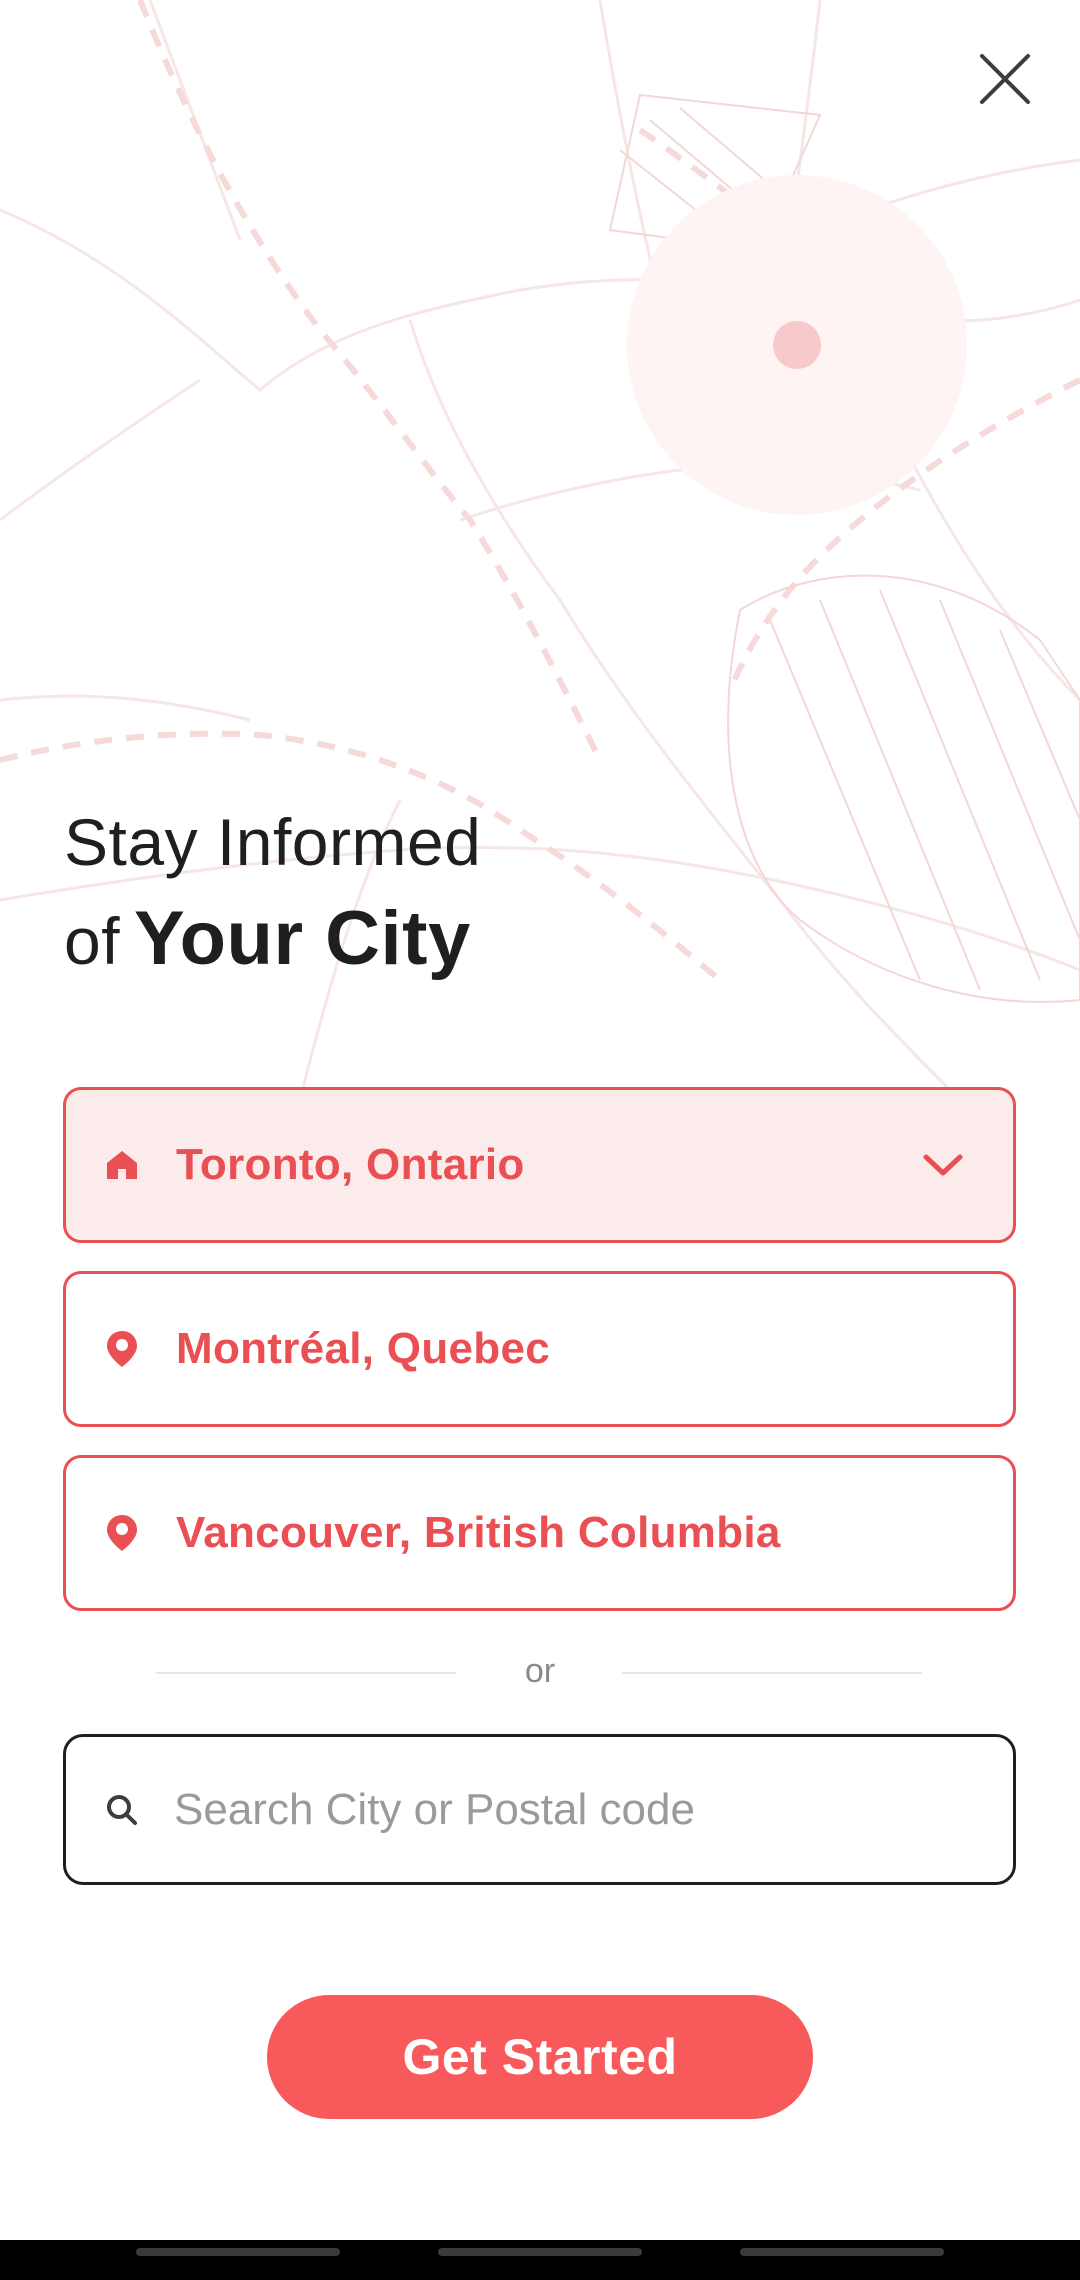 The height and width of the screenshot is (2280, 1080). I want to click on city-option-label: Toronto, Ontario, so click(350, 1164).